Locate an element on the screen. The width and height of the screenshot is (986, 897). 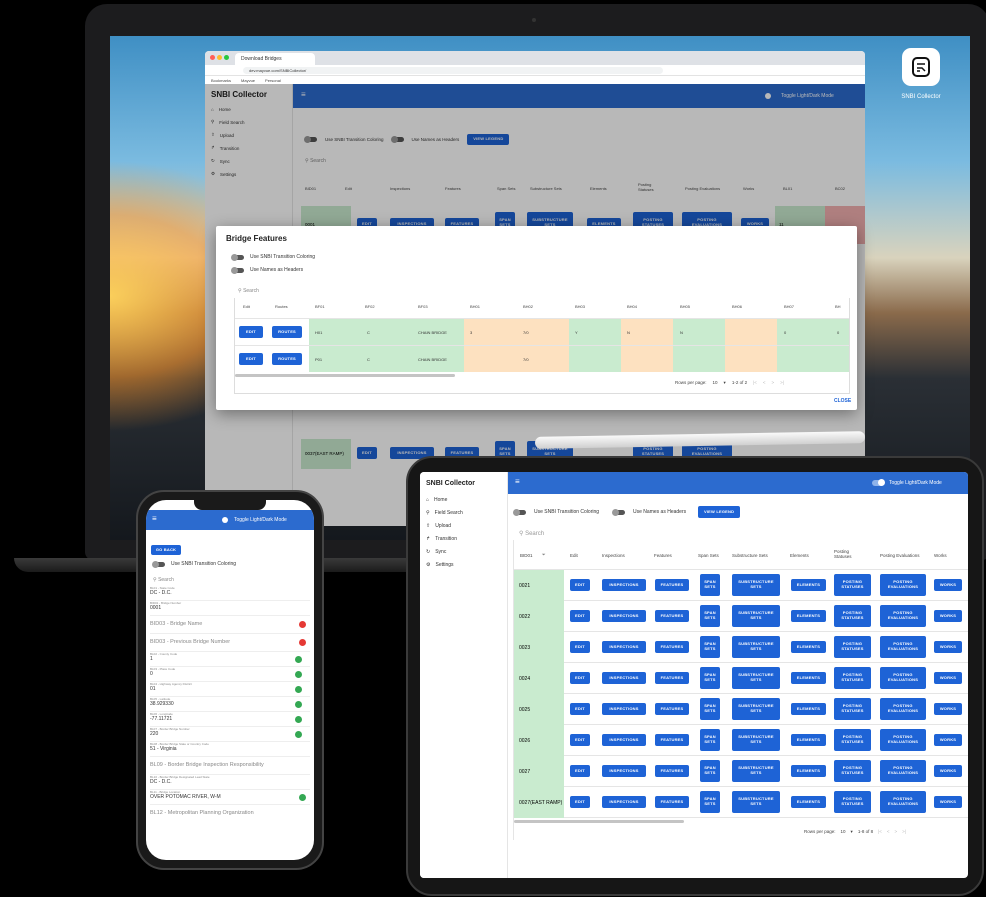
first-page-icon: |< is located at coordinates (880, 832).